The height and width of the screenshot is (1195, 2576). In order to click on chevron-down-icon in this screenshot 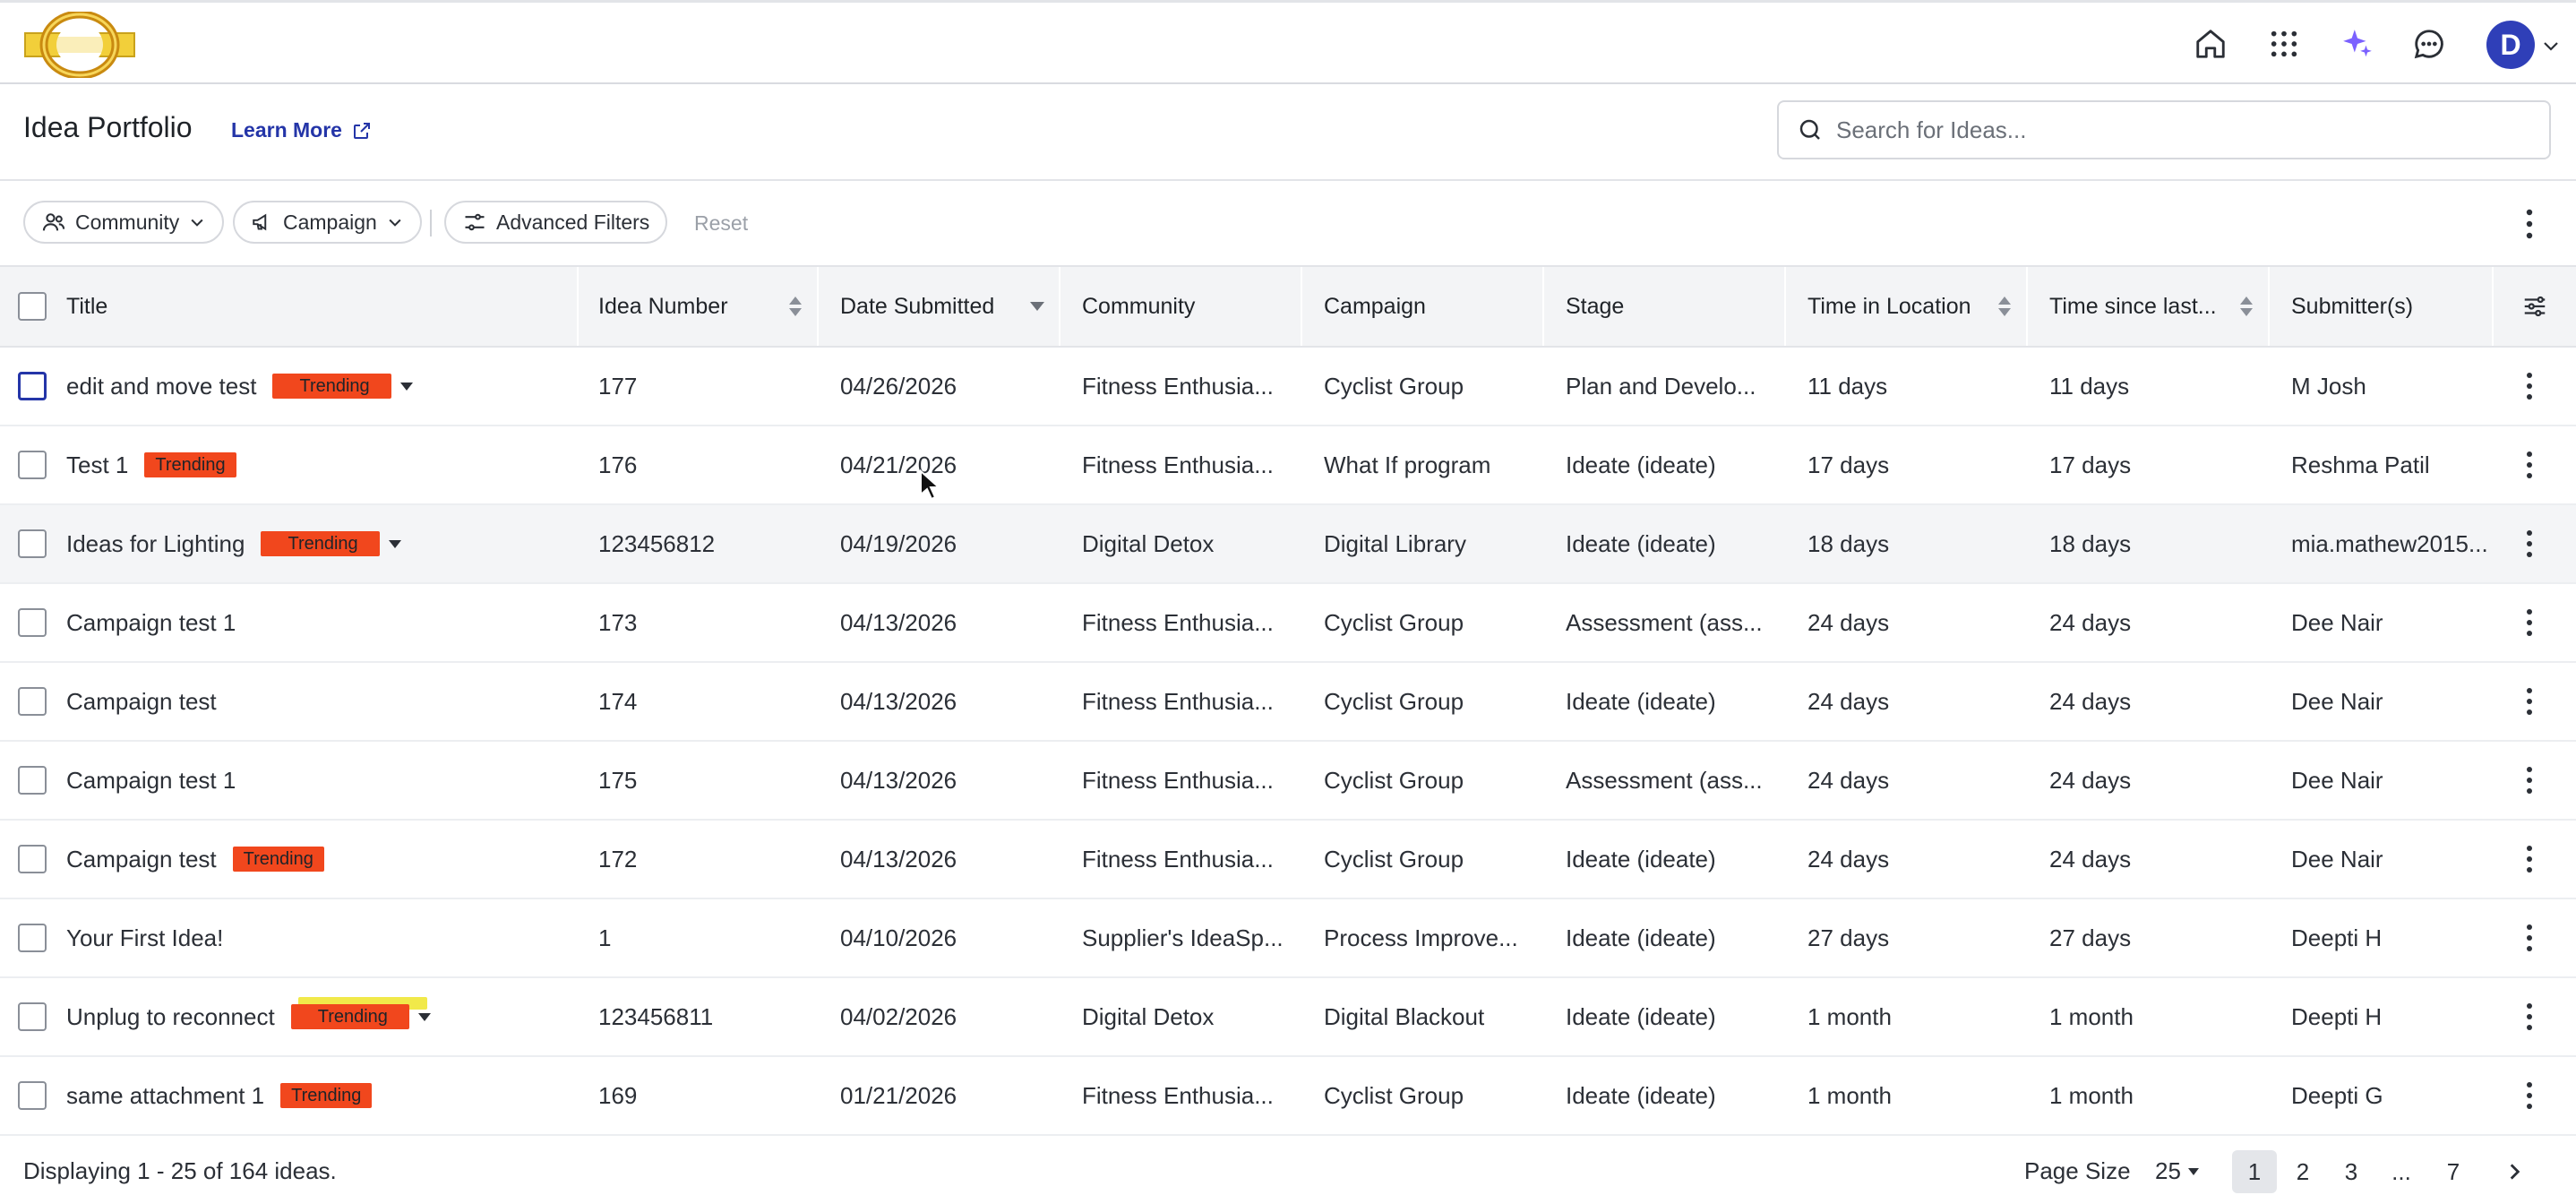, I will do `click(2551, 45)`.